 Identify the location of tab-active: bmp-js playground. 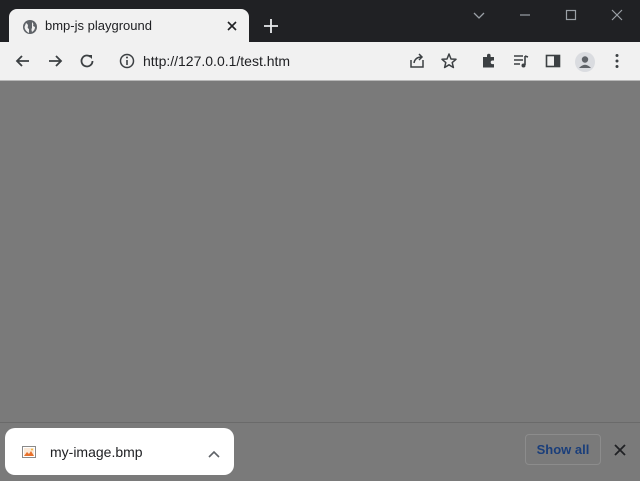
(129, 26).